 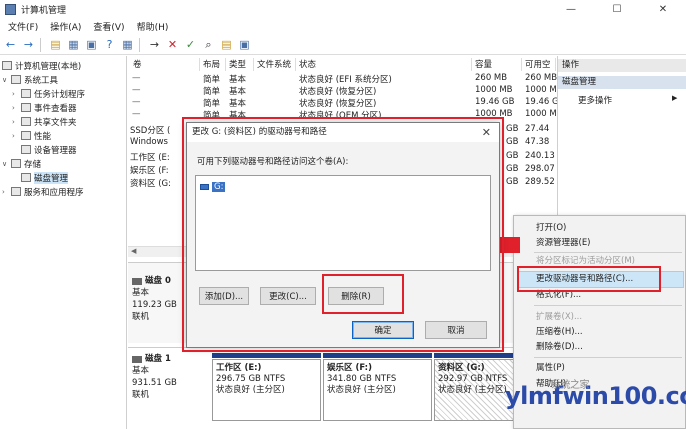 I want to click on view-icon: ▣, so click(x=244, y=45).